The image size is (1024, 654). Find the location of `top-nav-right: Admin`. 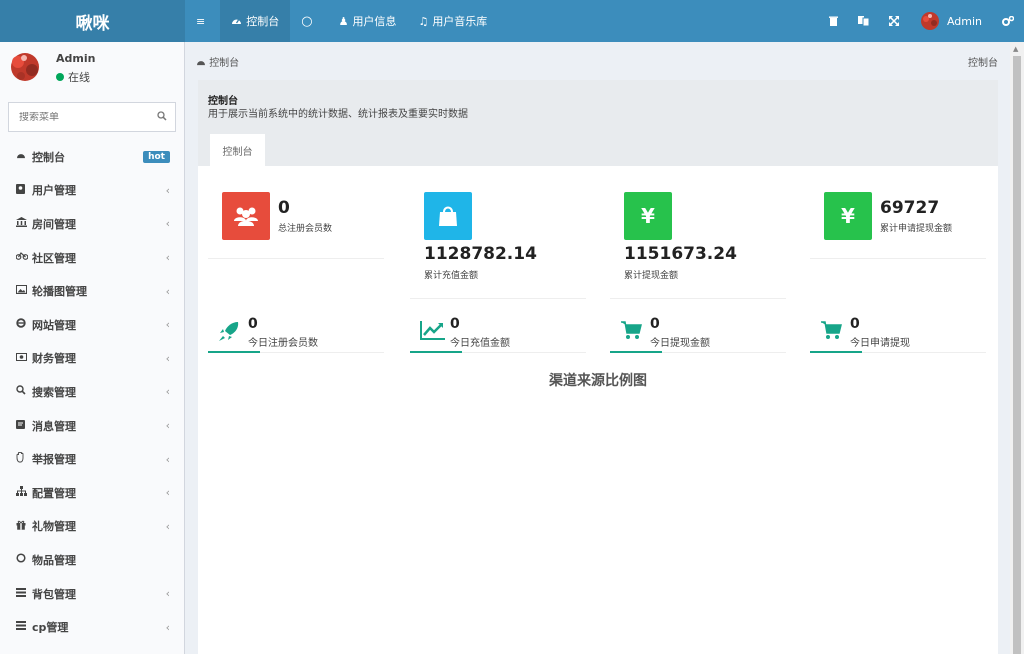

top-nav-right: Admin is located at coordinates (921, 21).